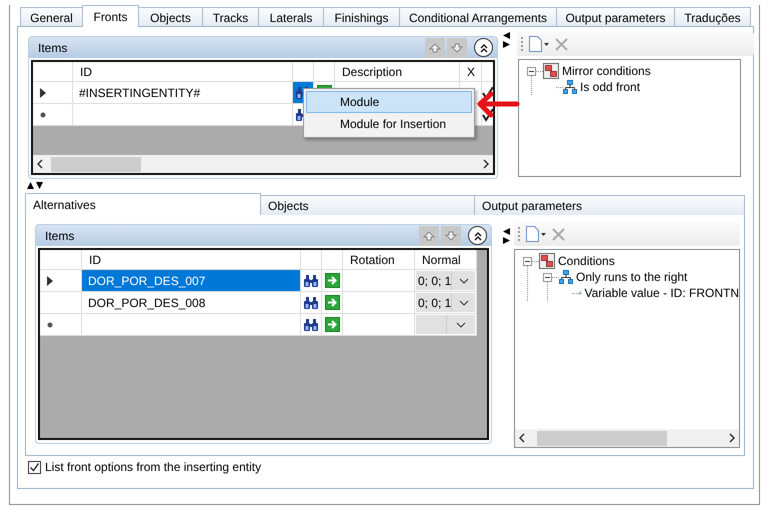  What do you see at coordinates (397, 72) in the screenshot?
I see `column-header: Description` at bounding box center [397, 72].